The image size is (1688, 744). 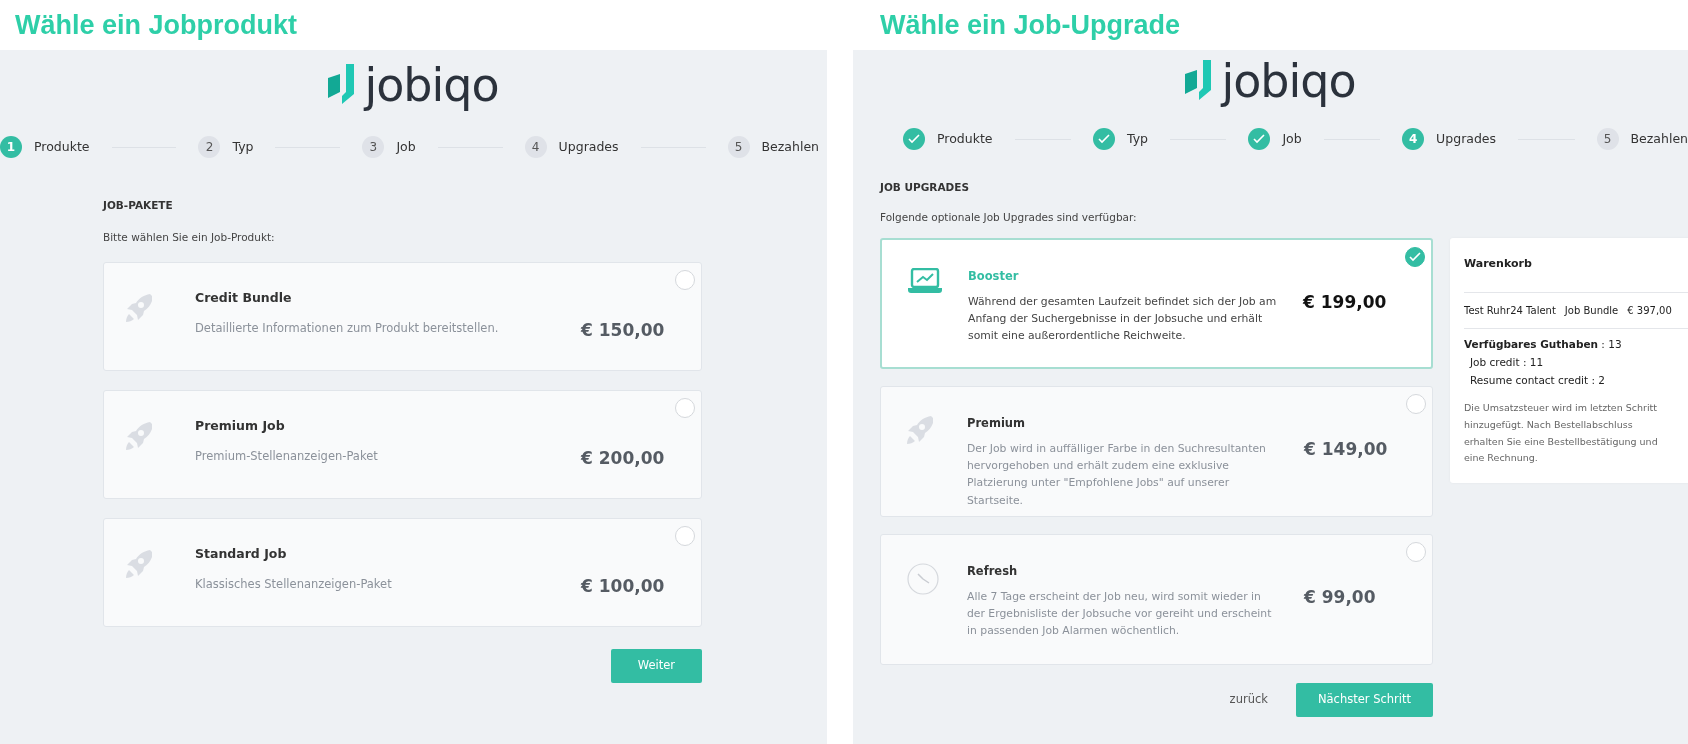 I want to click on cart-item-name: Test Ruhr24 Talent, so click(x=1510, y=311).